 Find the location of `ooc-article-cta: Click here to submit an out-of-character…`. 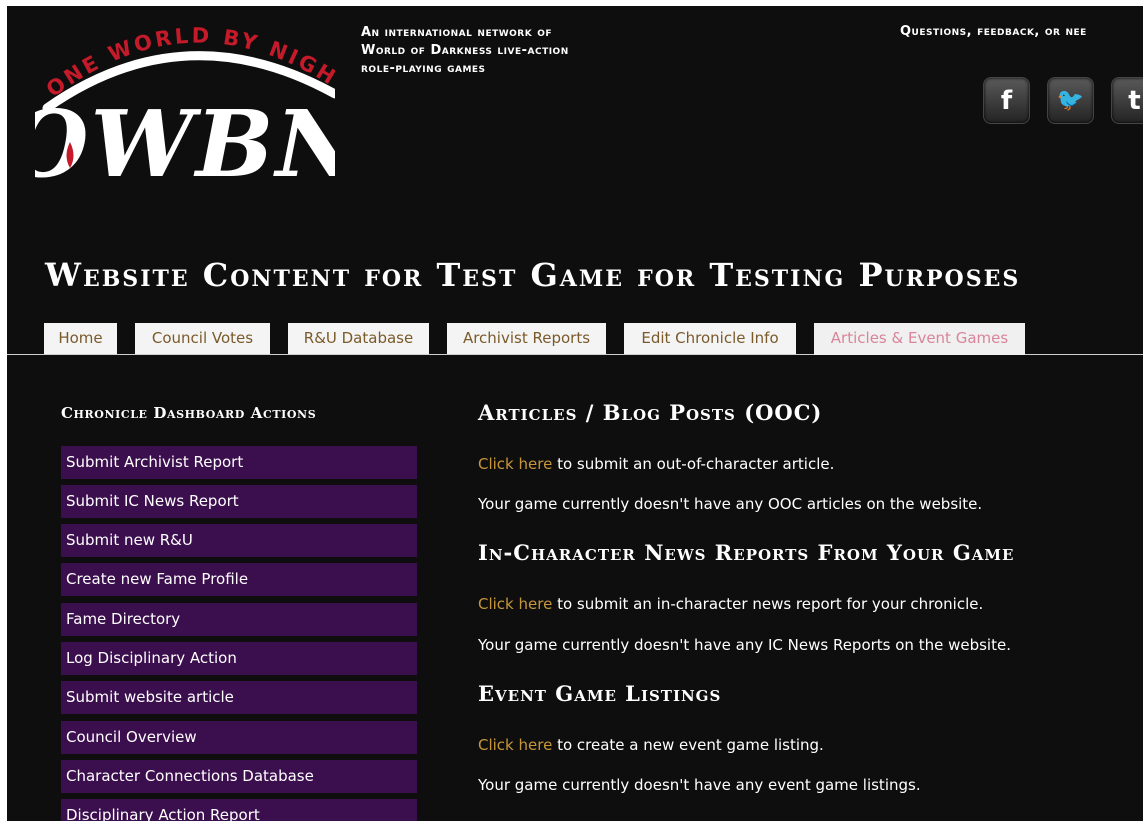

ooc-article-cta: Click here to submit an out-of-character… is located at coordinates (656, 464).